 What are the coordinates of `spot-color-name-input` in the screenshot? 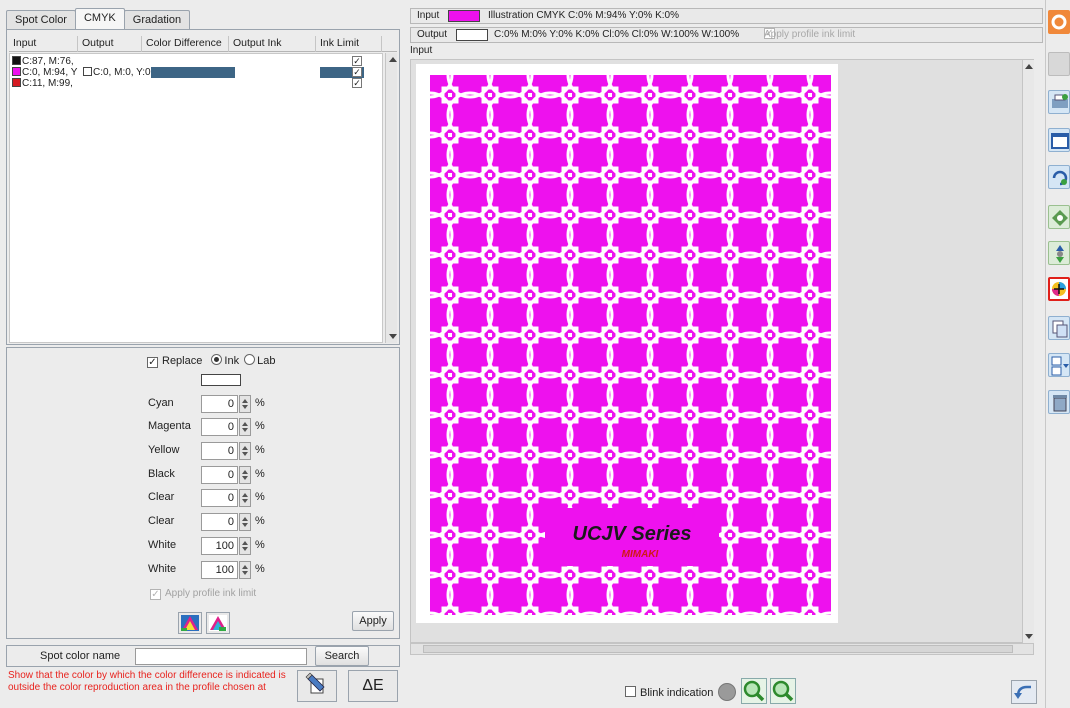 It's located at (221, 656).